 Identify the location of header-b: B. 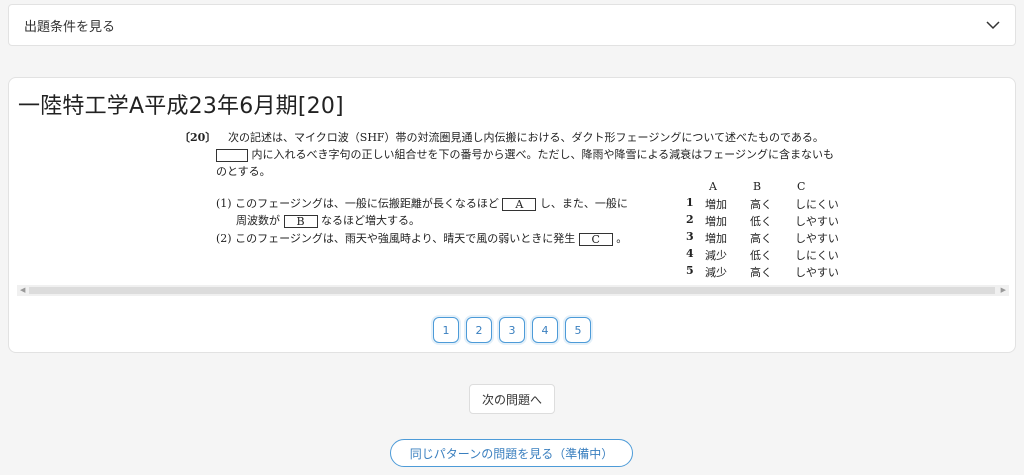
(757, 186).